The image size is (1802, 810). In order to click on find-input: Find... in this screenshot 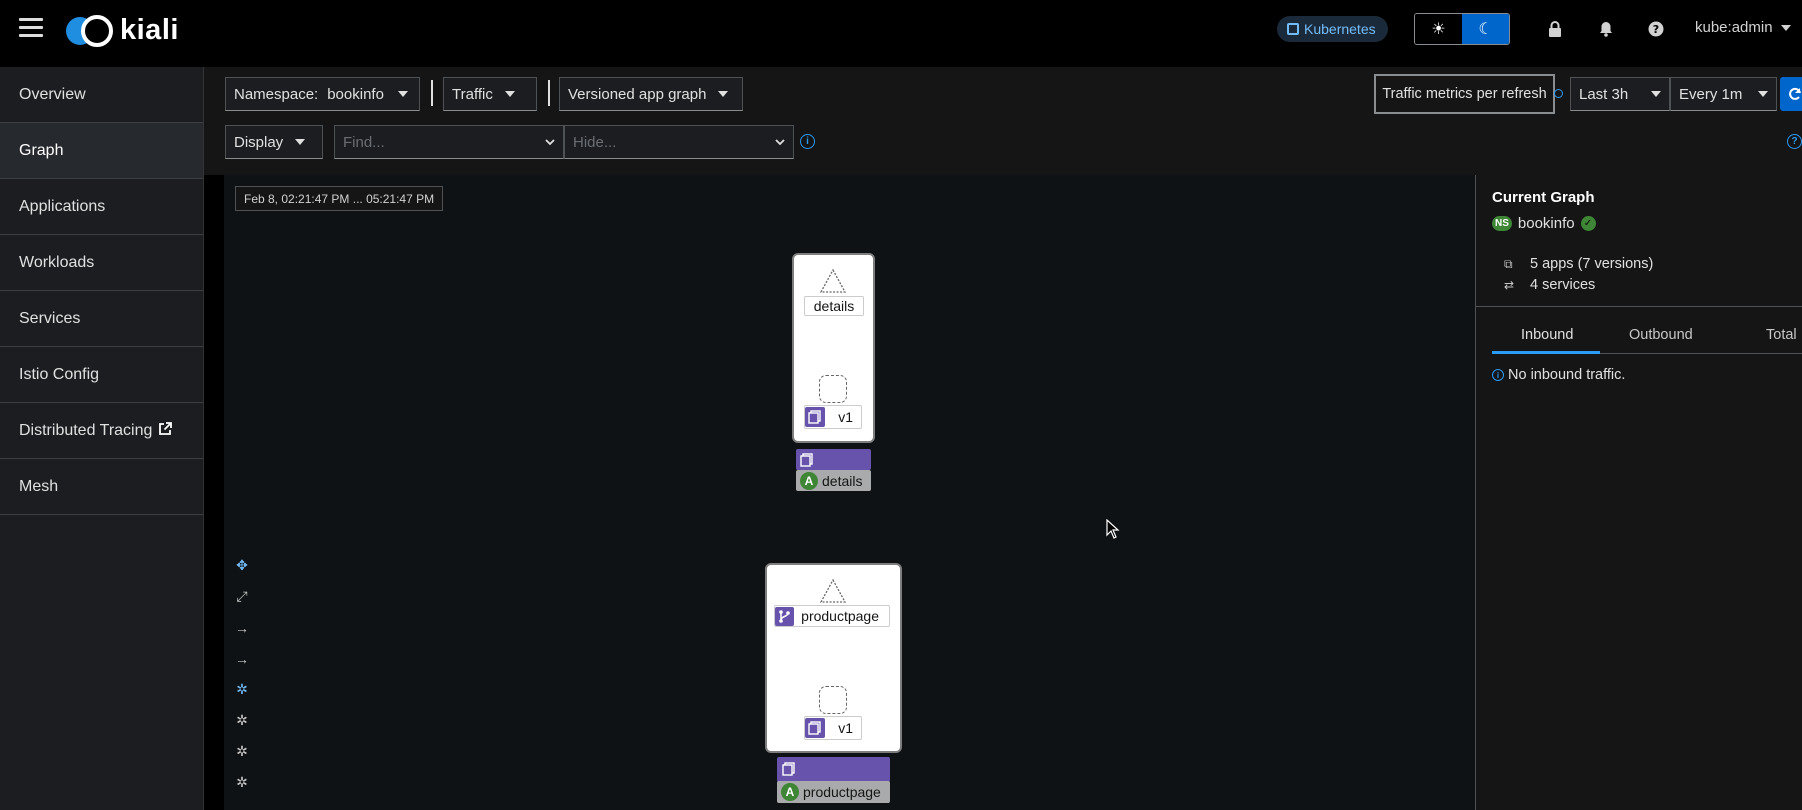, I will do `click(449, 142)`.